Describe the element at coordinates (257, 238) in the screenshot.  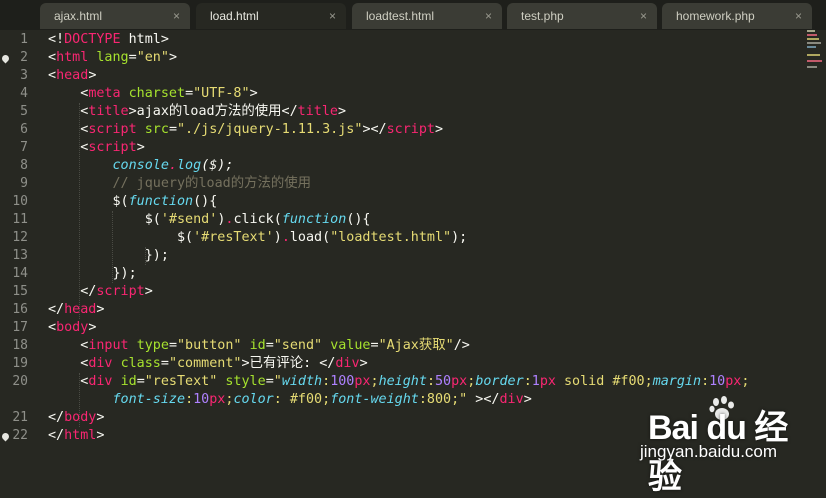
I see `code-line: $('#resText').load("loadtest.html");` at that location.